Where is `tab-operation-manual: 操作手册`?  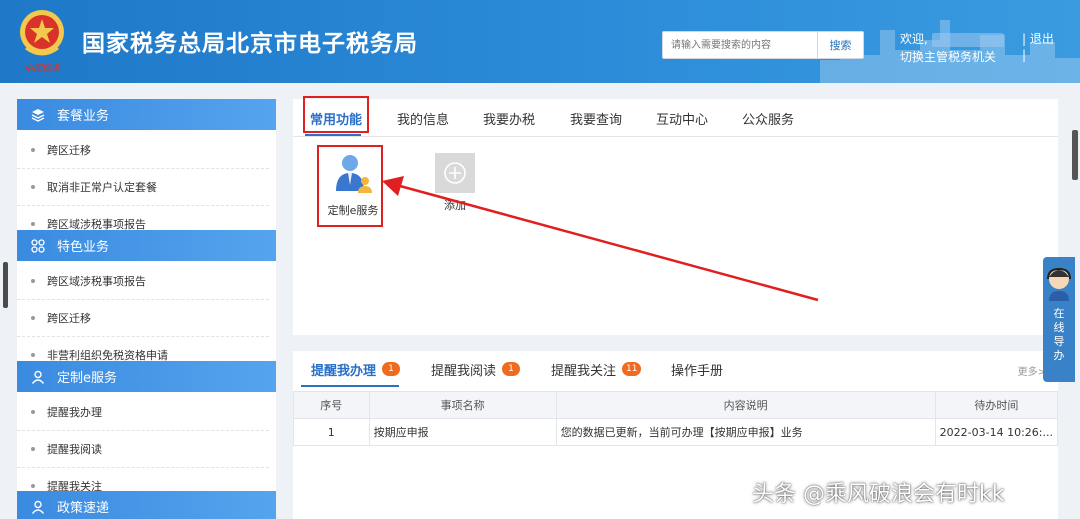
tab-operation-manual: 操作手册 is located at coordinates (697, 369).